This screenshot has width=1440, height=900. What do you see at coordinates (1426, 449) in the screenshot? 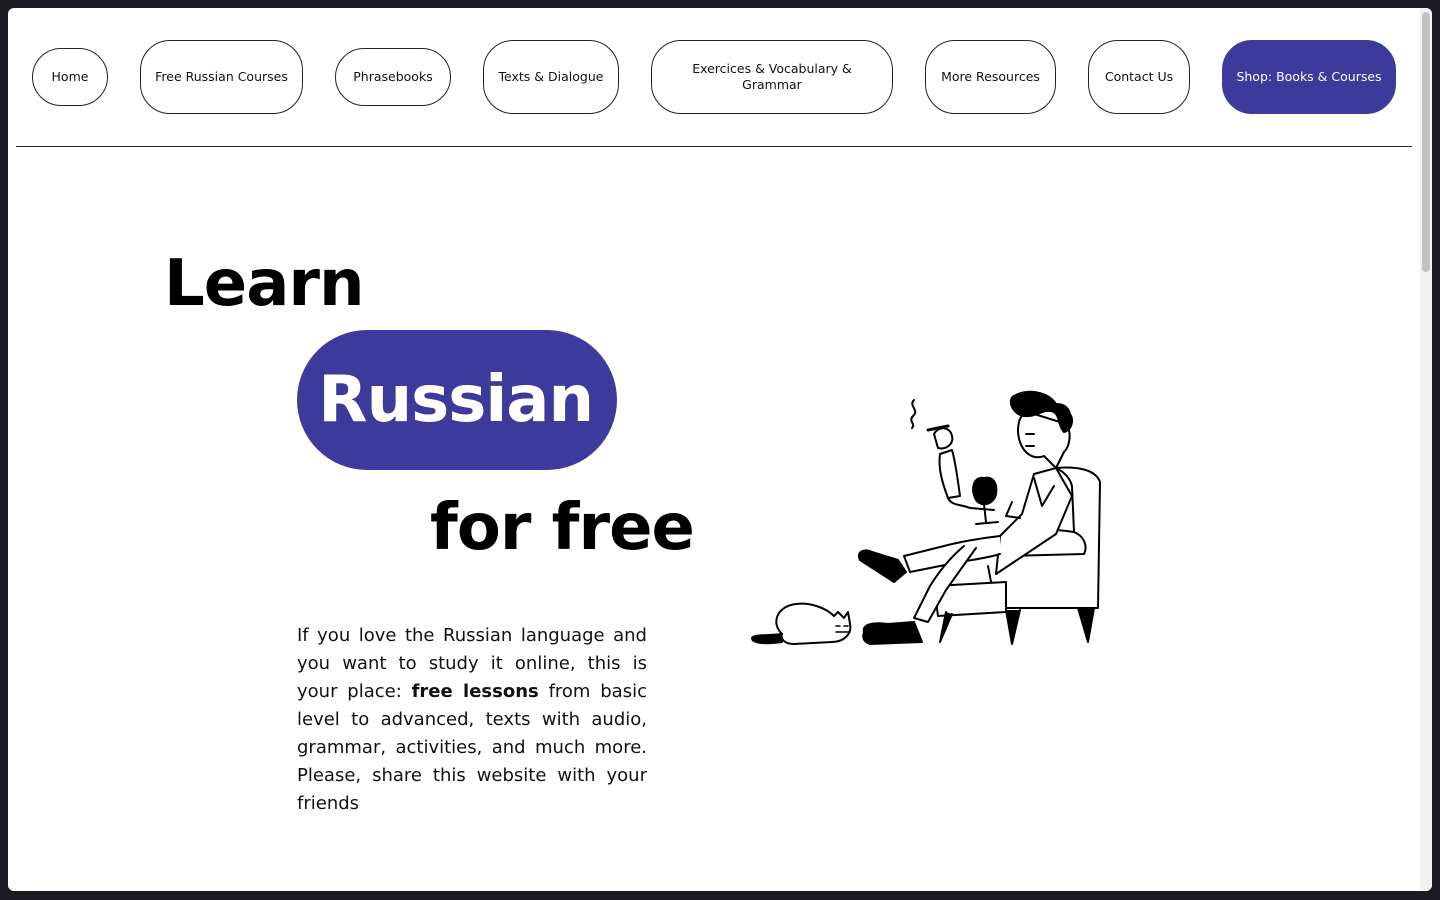
I see `vertical-scrollbar` at bounding box center [1426, 449].